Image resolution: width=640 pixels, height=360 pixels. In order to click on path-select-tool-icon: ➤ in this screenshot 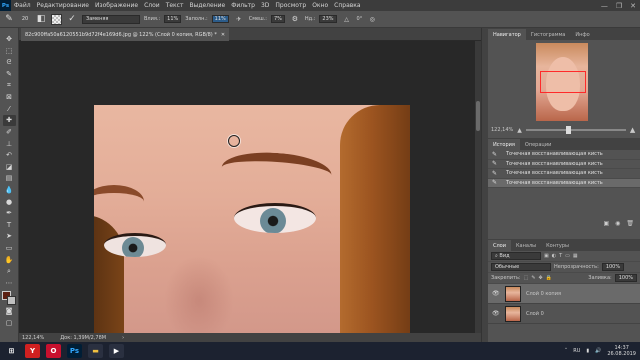, I will do `click(9, 236)`.